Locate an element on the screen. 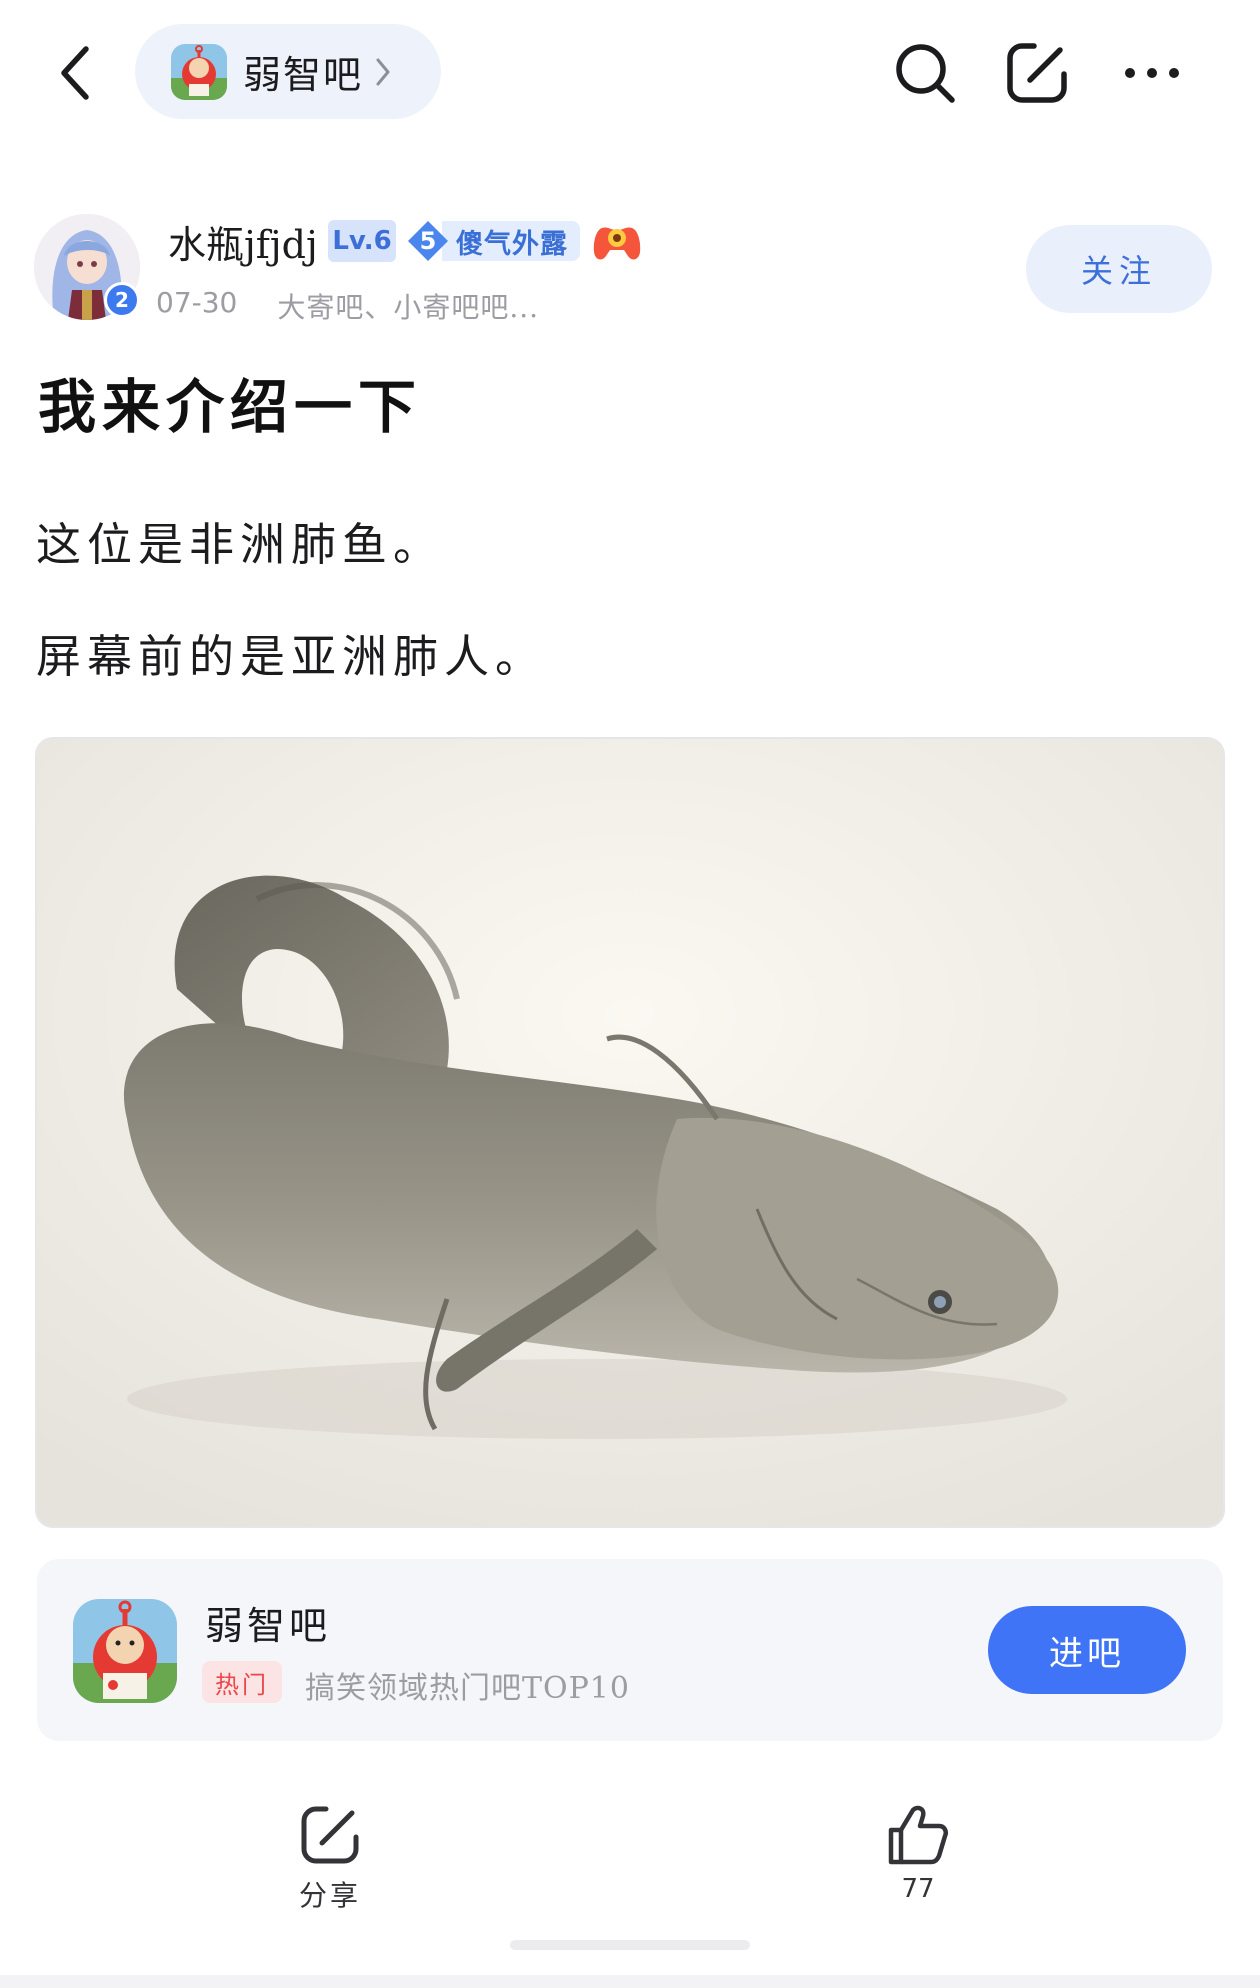 The height and width of the screenshot is (1988, 1260). like-button: 77 is located at coordinates (918, 1852).